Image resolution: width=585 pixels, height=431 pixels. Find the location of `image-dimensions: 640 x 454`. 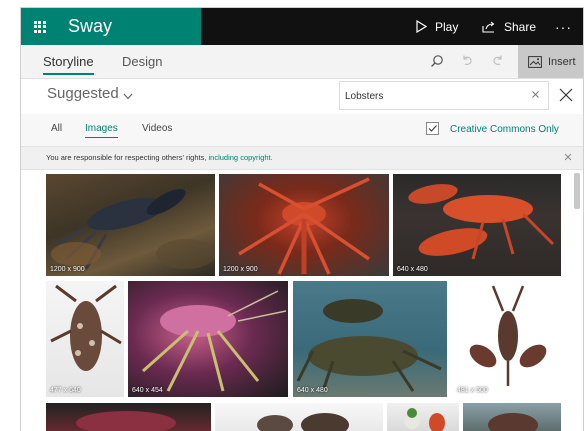

image-dimensions: 640 x 454 is located at coordinates (147, 390).